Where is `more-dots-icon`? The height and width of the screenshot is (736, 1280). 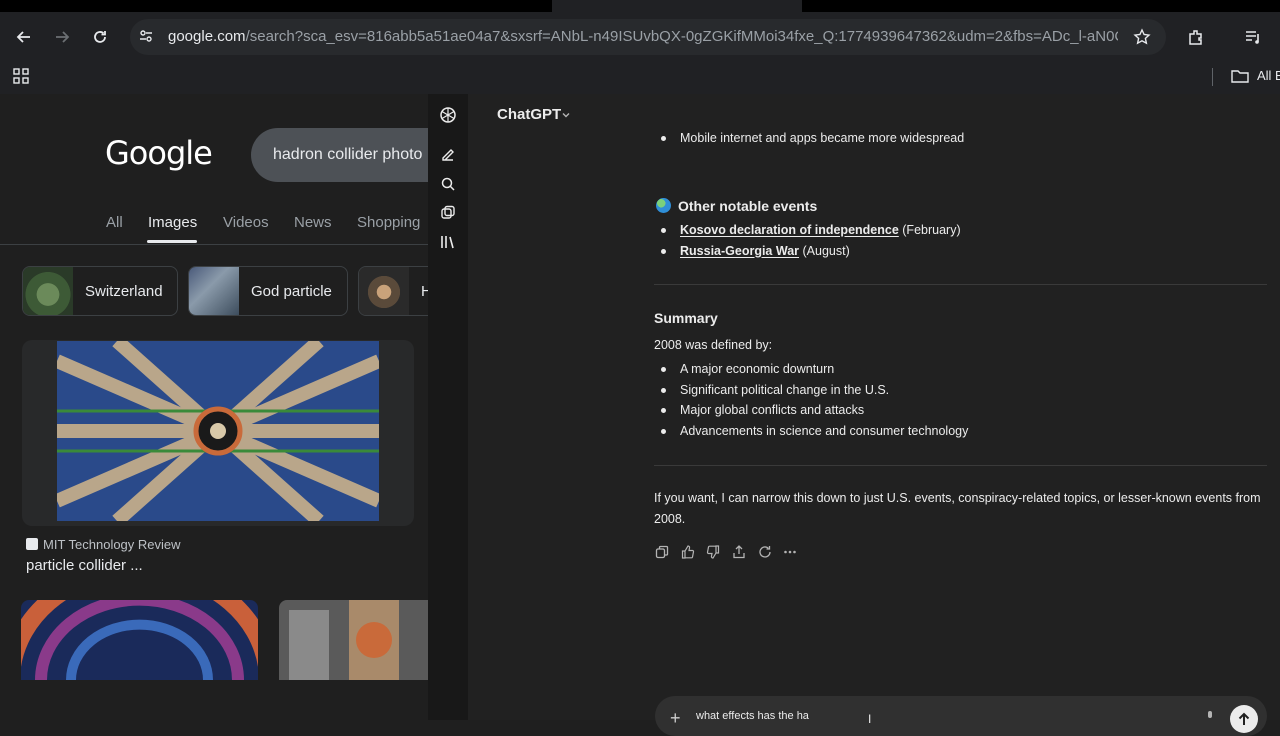 more-dots-icon is located at coordinates (790, 552).